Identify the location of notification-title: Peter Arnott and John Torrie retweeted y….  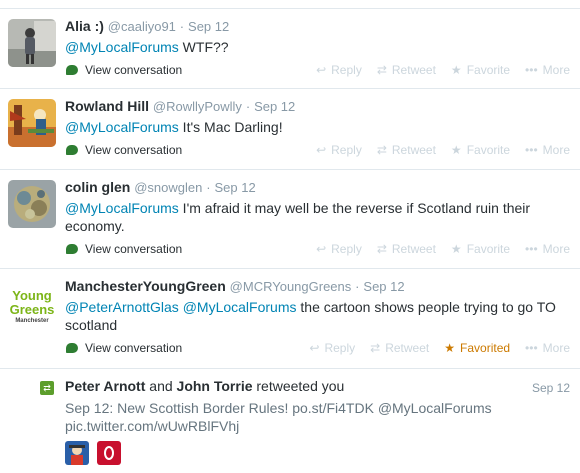
(317, 386).